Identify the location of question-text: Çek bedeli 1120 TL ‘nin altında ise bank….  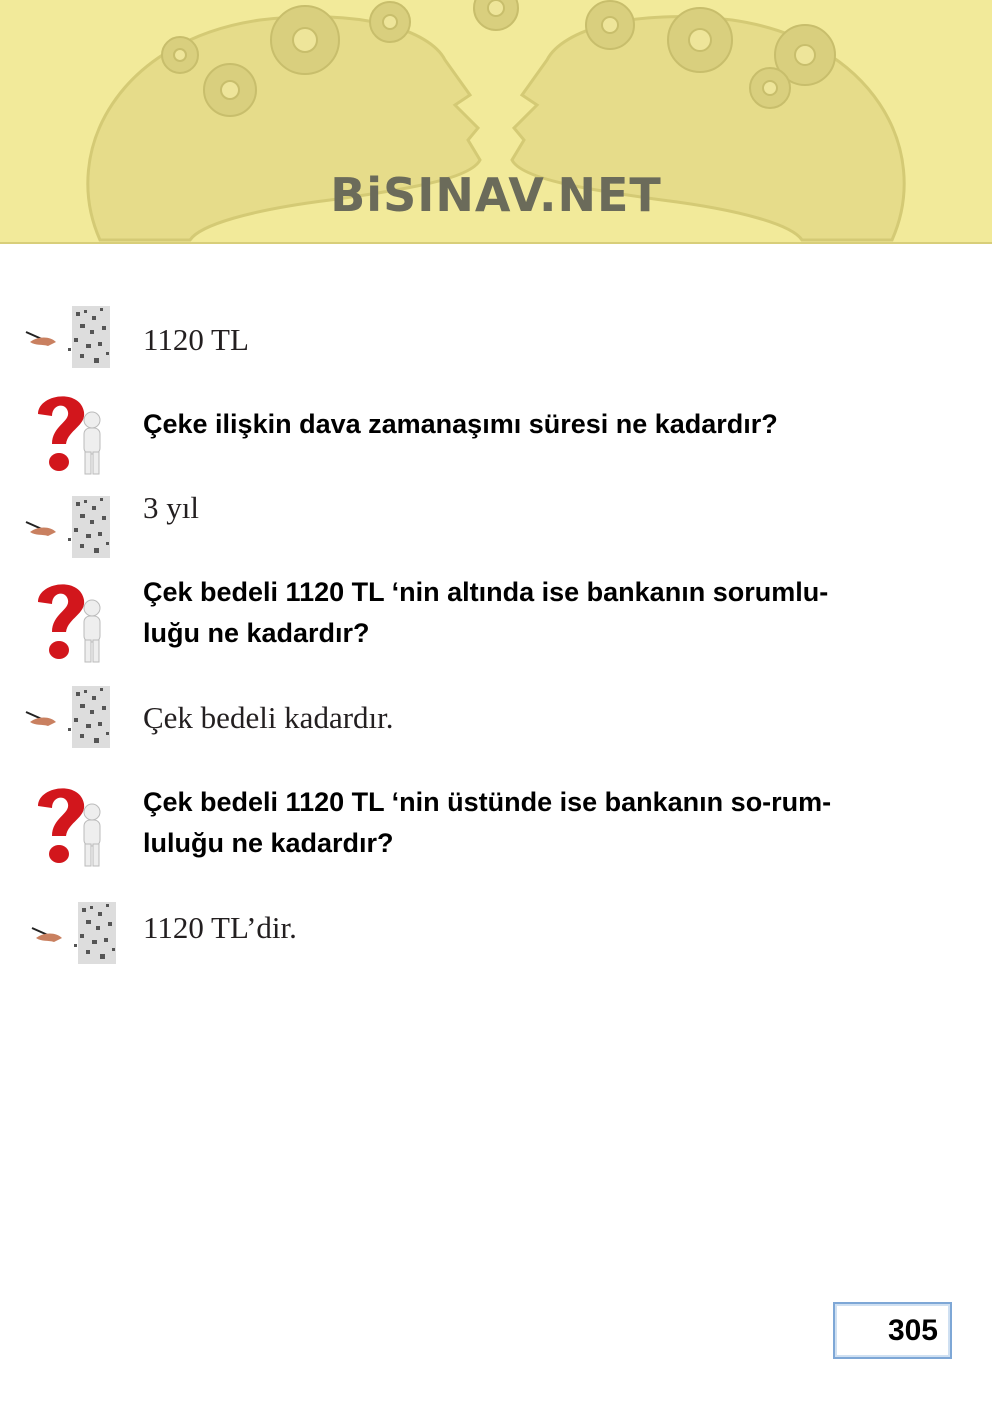
(533, 613).